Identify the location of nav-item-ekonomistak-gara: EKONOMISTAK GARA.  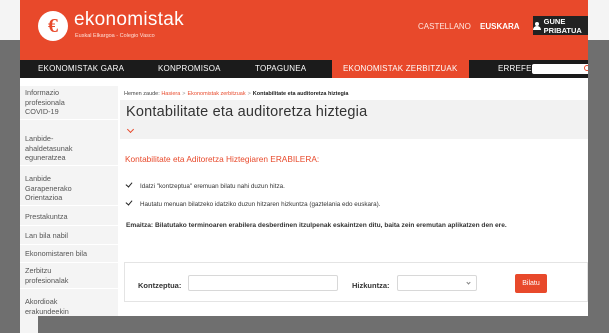
(81, 69).